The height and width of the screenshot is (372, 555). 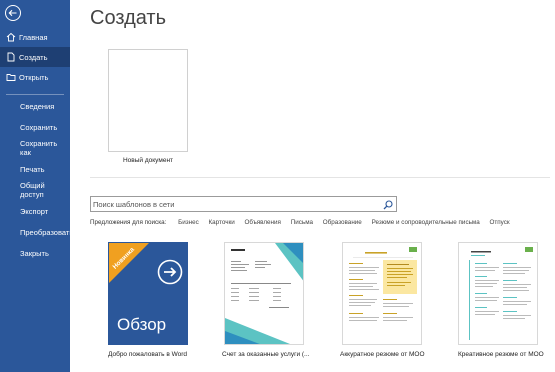 What do you see at coordinates (148, 293) in the screenshot?
I see `template-welcome-thumbnail: Новинка Обзор` at bounding box center [148, 293].